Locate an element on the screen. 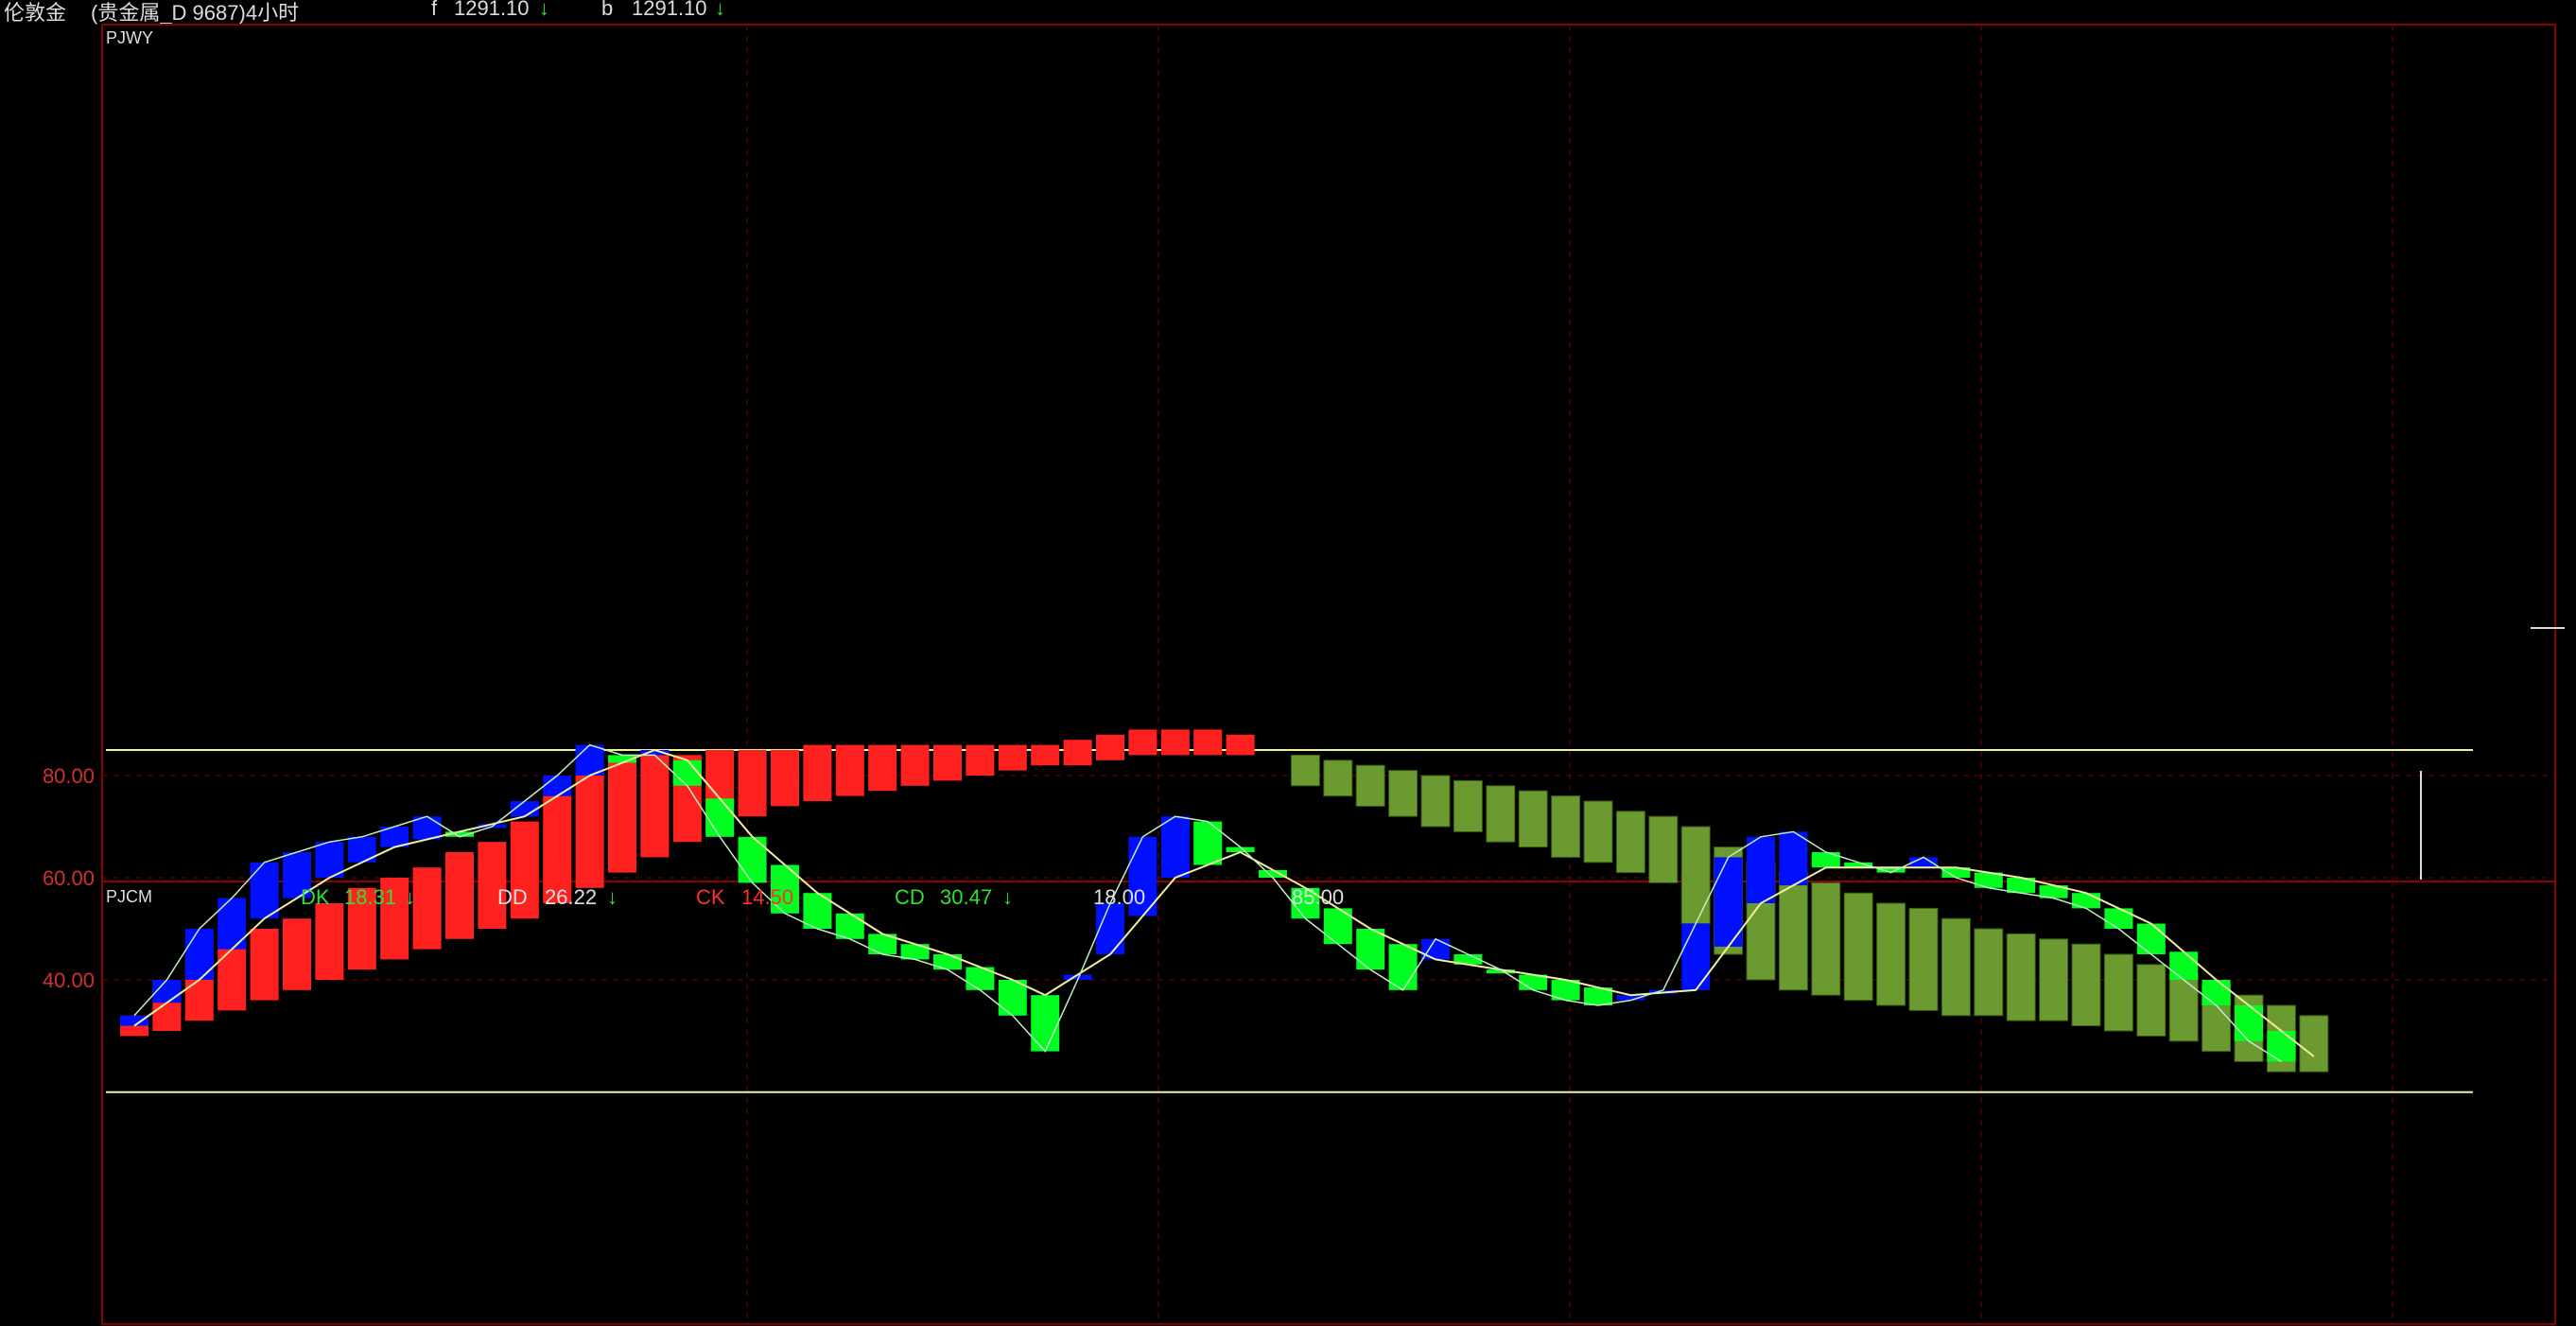  indicator-tick-label: 80.00 is located at coordinates (69, 776).